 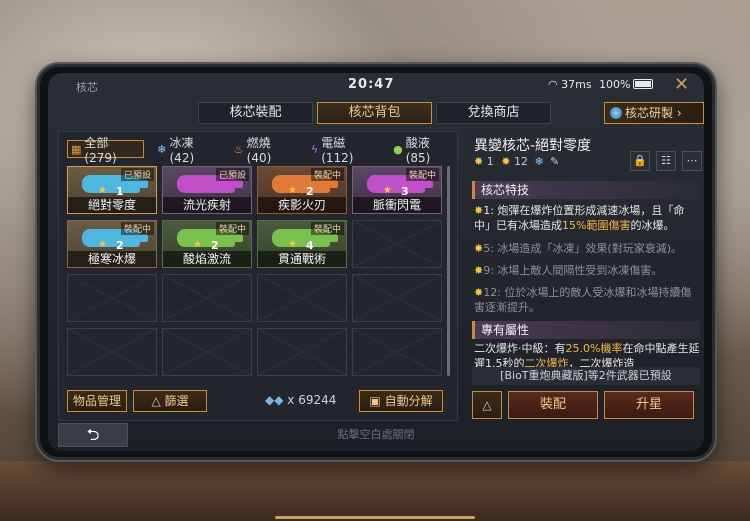 I want to click on core-slot: 裝配中 ★ 2 極寒冰爆, so click(x=112, y=244).